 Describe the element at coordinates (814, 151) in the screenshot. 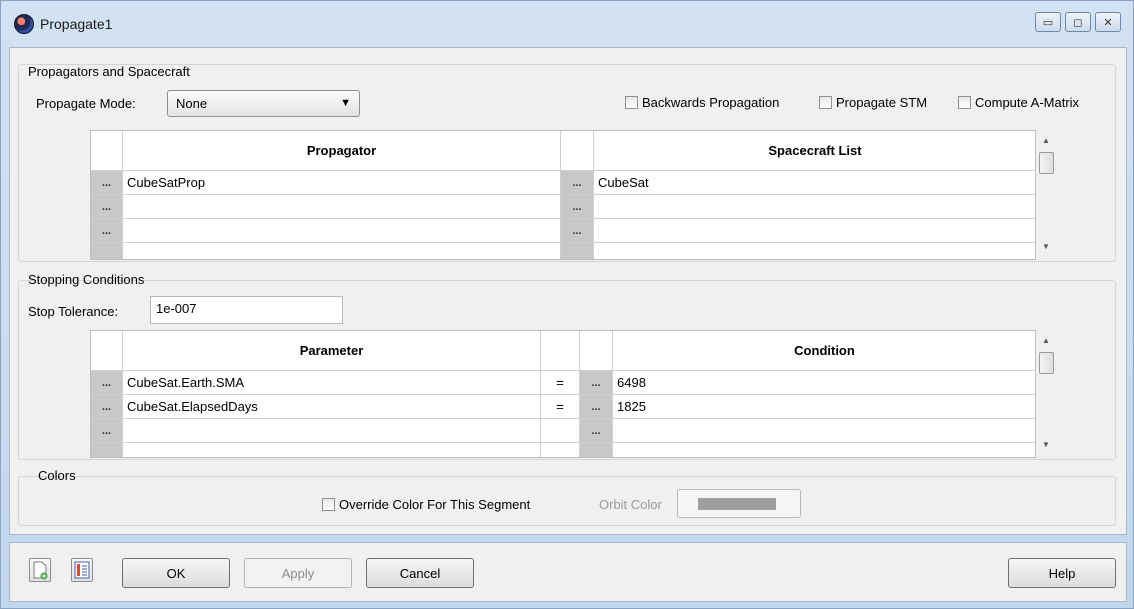

I see `spacecraft-column-header: Spacecraft List` at that location.